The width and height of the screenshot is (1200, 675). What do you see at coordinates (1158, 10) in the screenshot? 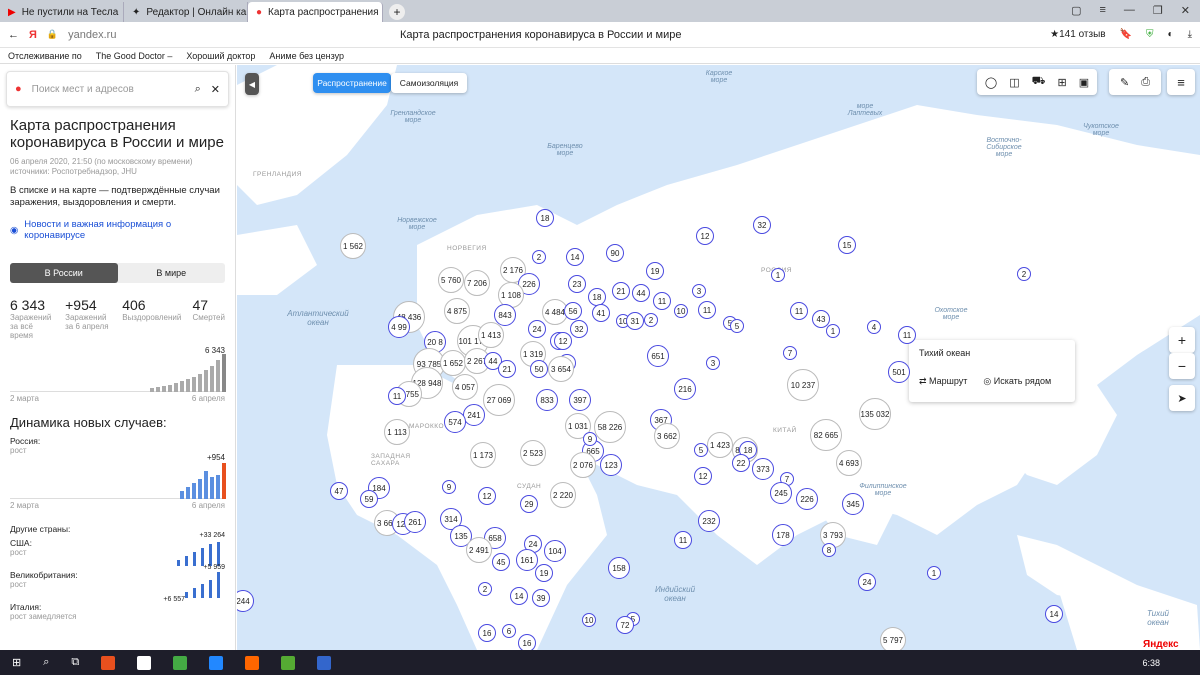
I see `maximize-button: ❐` at bounding box center [1158, 10].